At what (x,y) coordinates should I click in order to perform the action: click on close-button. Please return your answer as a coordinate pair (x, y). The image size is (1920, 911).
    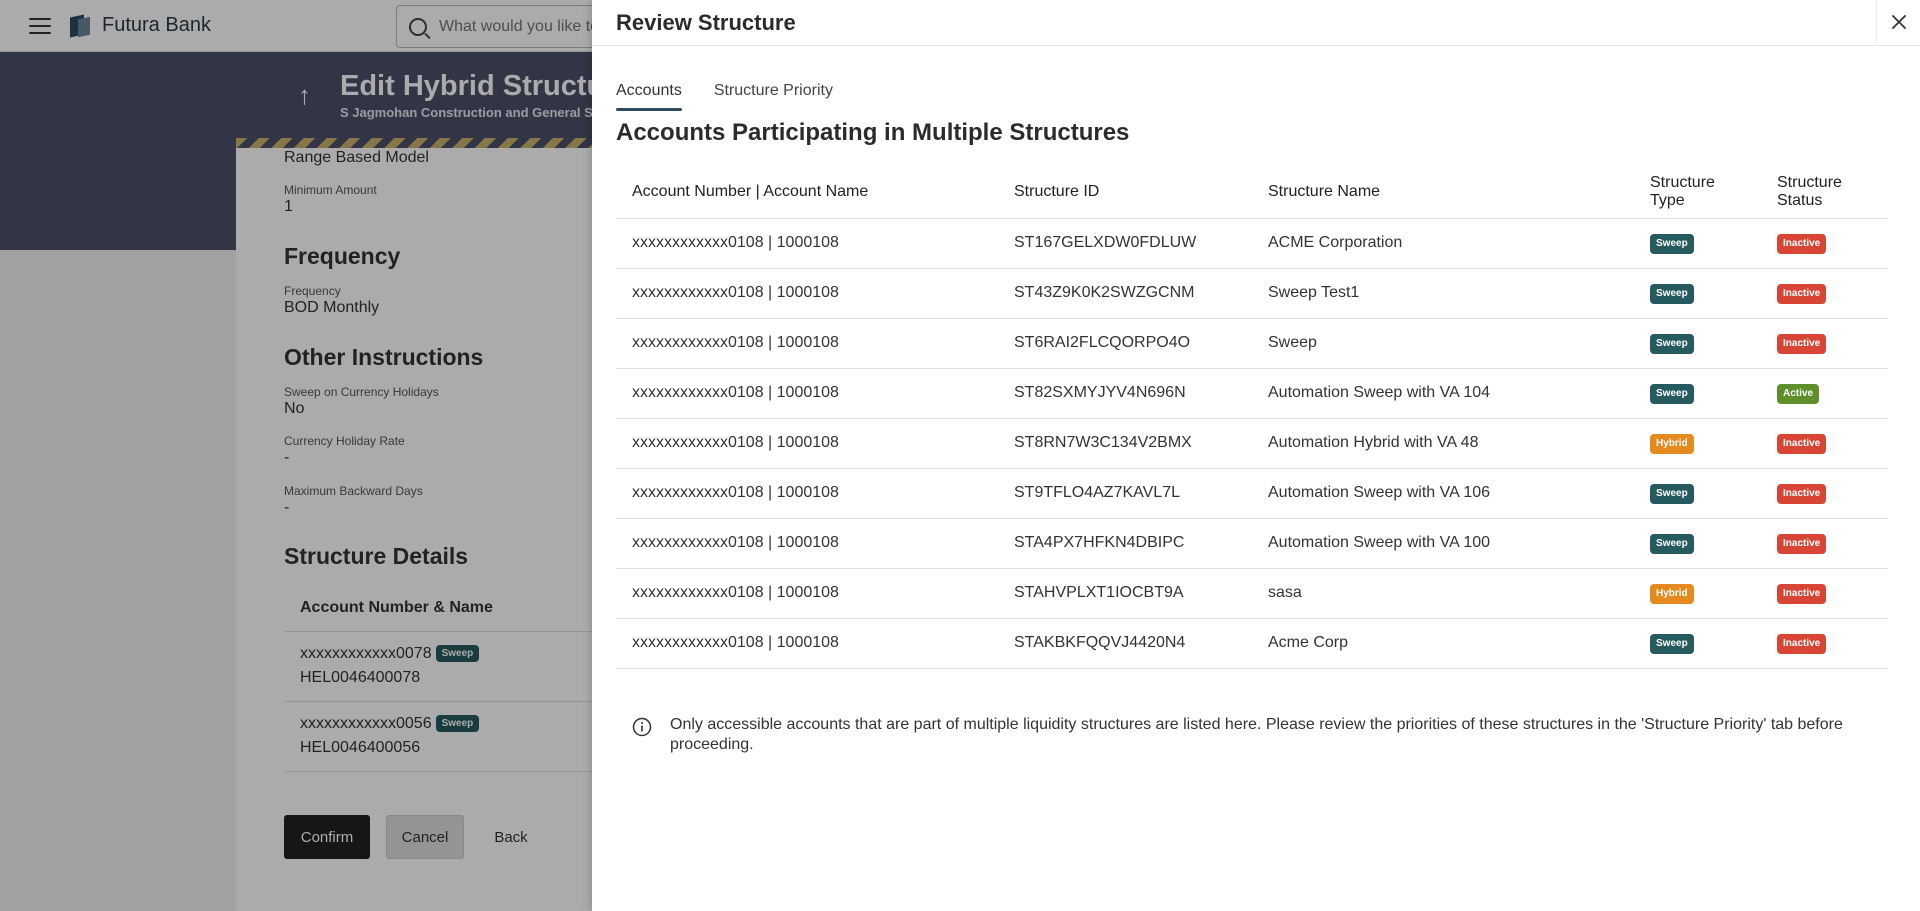
    Looking at the image, I should click on (1898, 22).